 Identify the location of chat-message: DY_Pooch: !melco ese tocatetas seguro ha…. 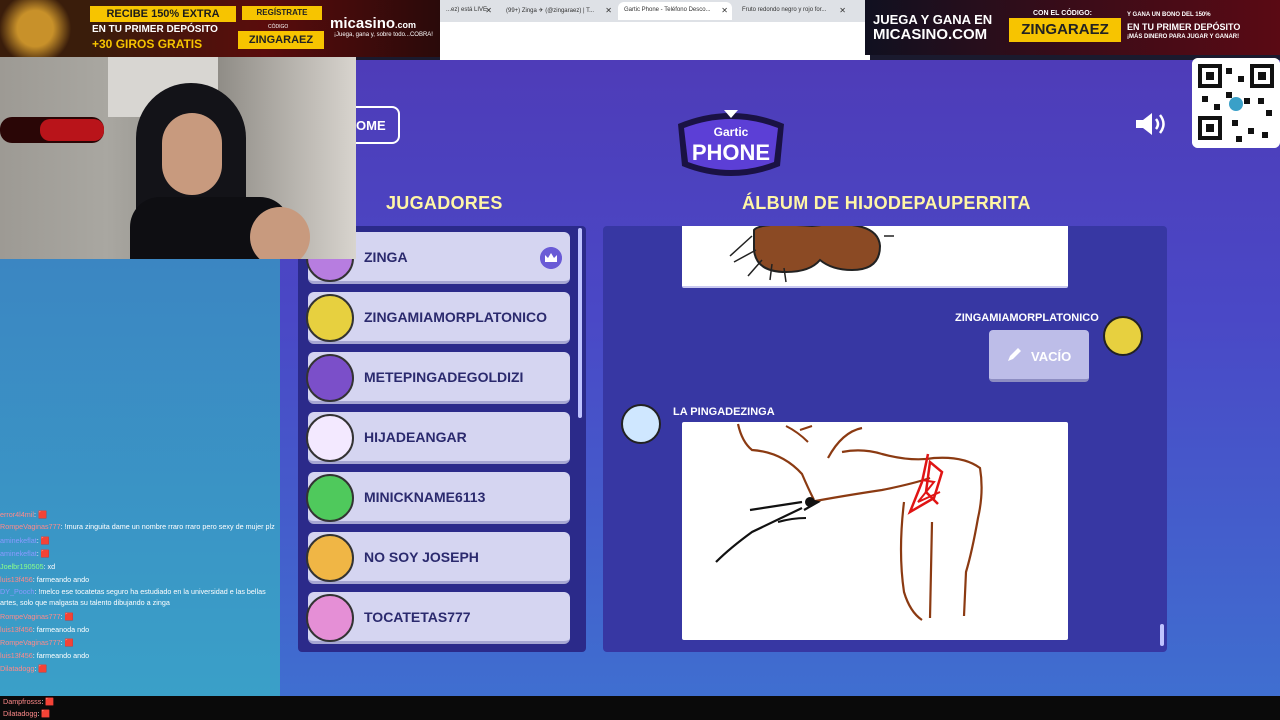
(139, 597).